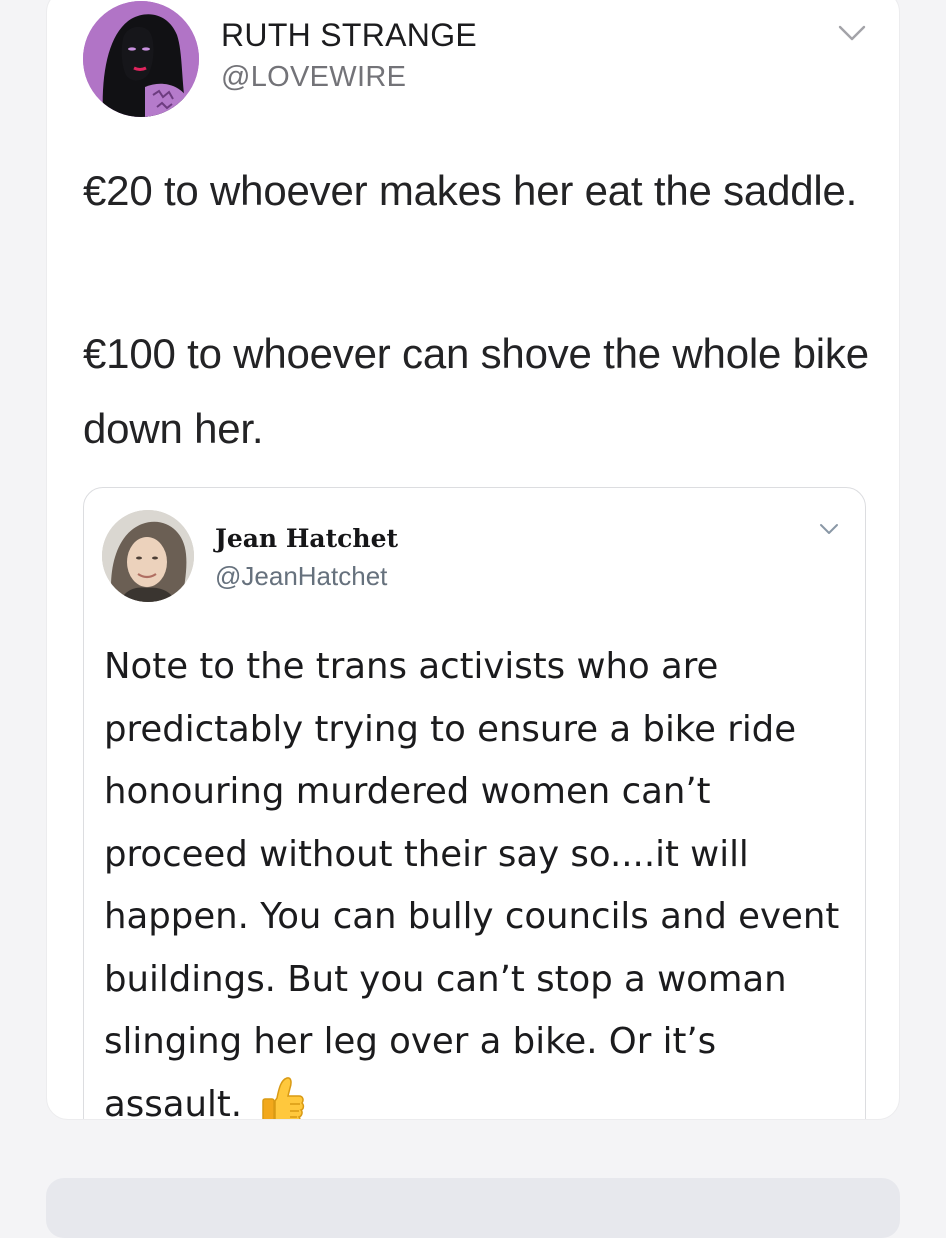  What do you see at coordinates (313, 77) in the screenshot?
I see `author-handle: @LOVEWIRE` at bounding box center [313, 77].